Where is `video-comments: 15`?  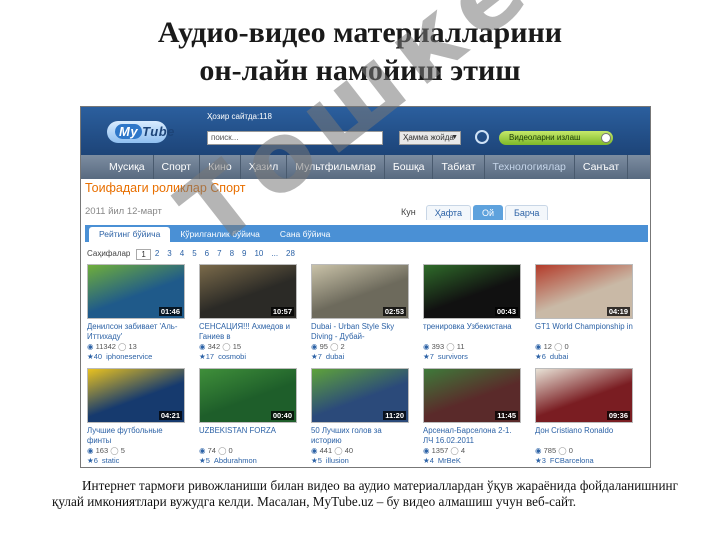 video-comments: 15 is located at coordinates (237, 346).